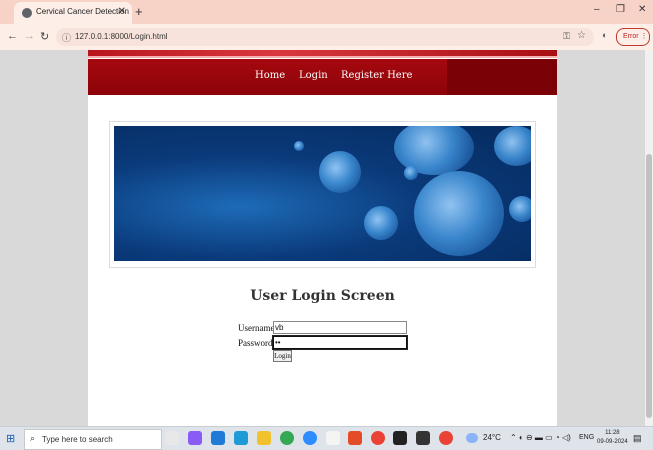 This screenshot has height=450, width=653. I want to click on notifications-icon: ▤, so click(637, 438).